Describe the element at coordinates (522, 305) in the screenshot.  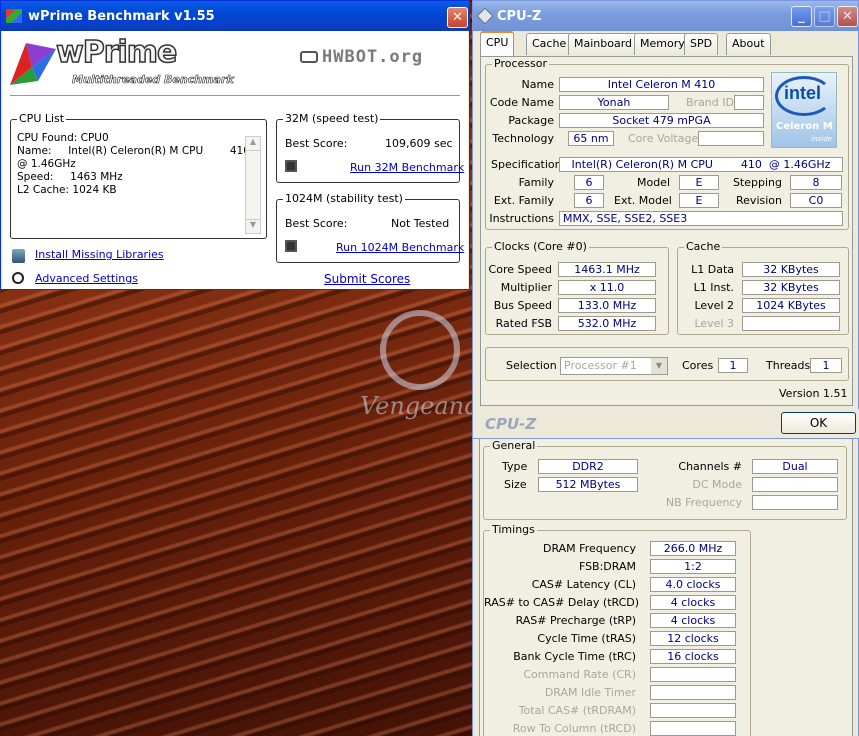
I see `busspeed-label: Bus Speed` at that location.